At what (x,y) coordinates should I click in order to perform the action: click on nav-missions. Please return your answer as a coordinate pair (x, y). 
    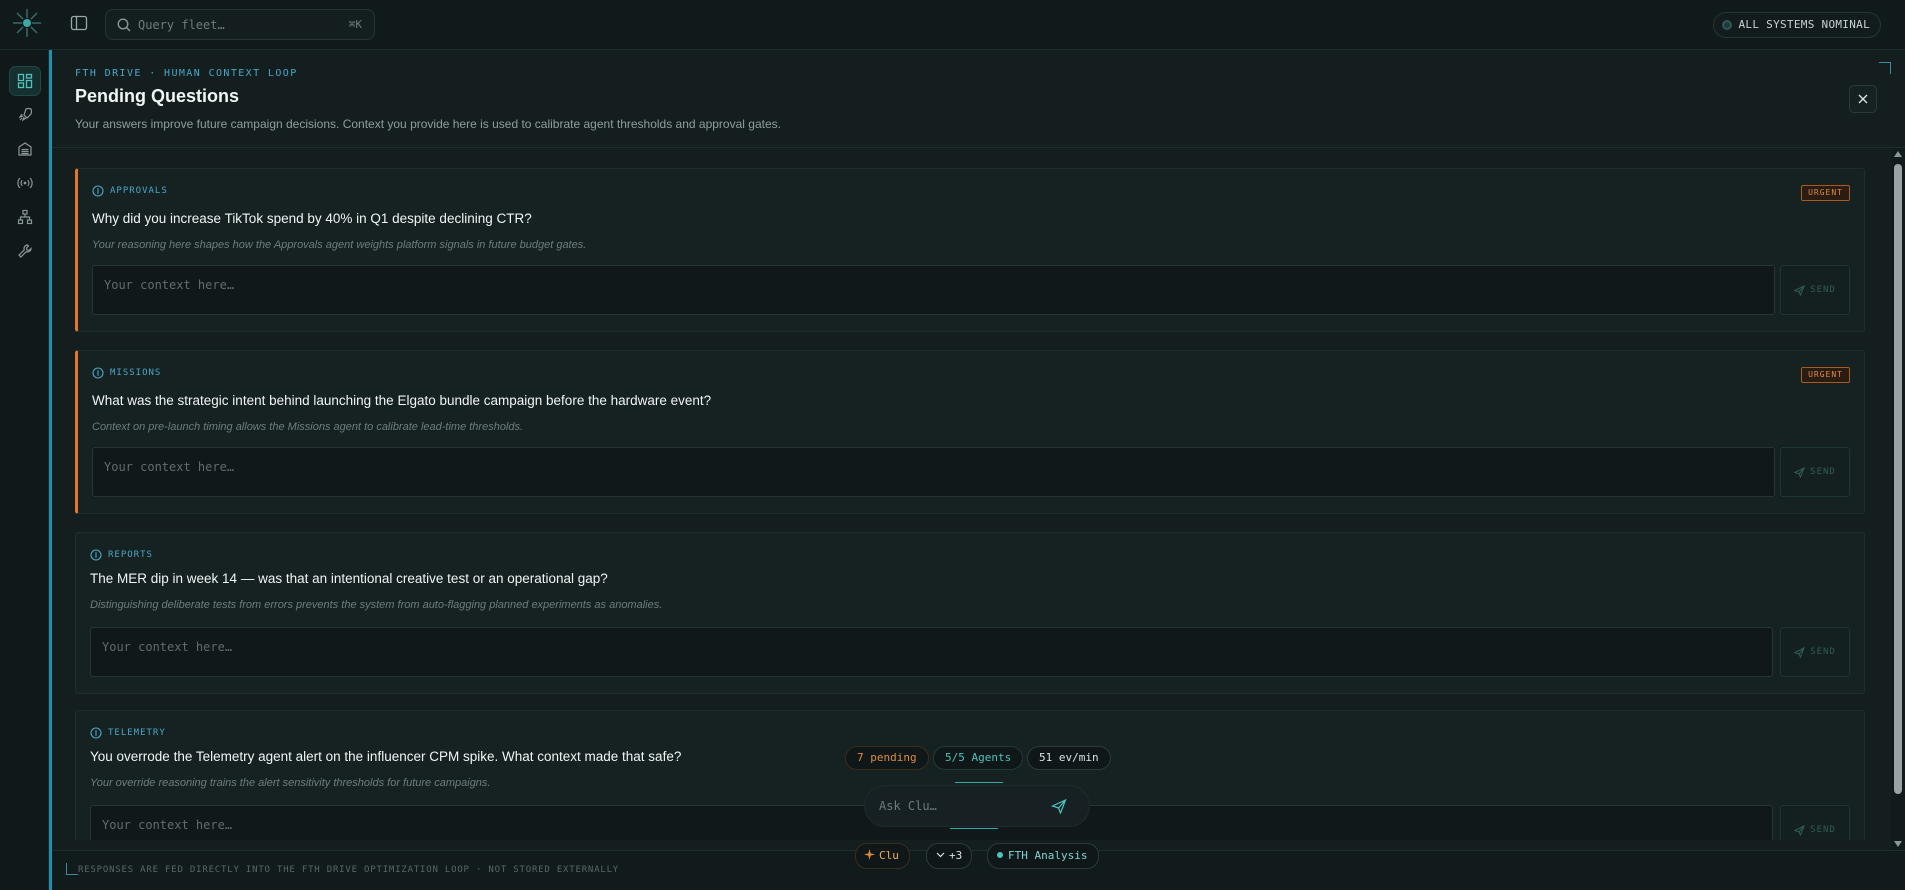
    Looking at the image, I should click on (25, 115).